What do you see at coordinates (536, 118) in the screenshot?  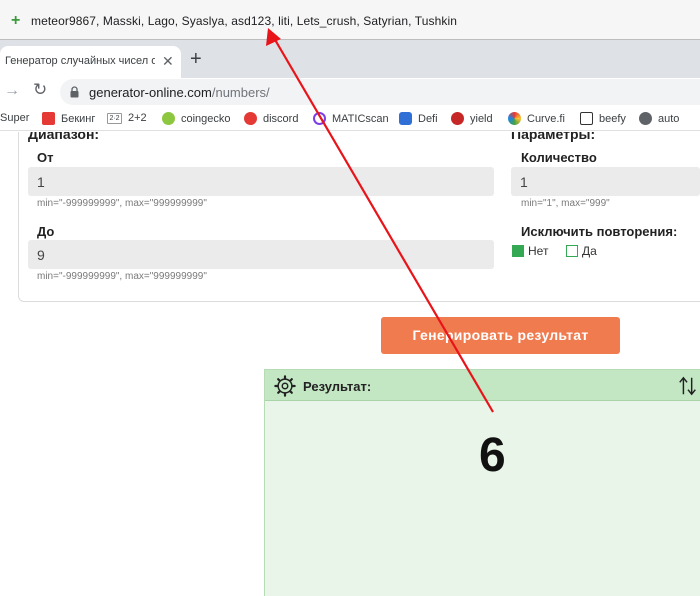 I see `bookmark-curve: Curve.fi` at bounding box center [536, 118].